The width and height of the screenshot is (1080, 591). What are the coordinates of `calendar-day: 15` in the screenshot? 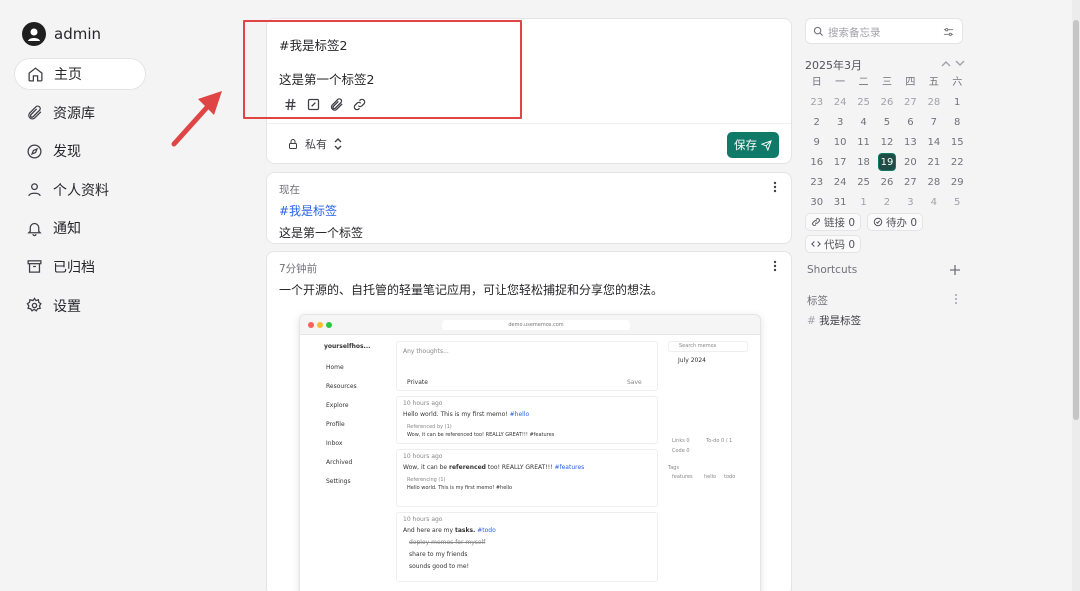 It's located at (957, 143).